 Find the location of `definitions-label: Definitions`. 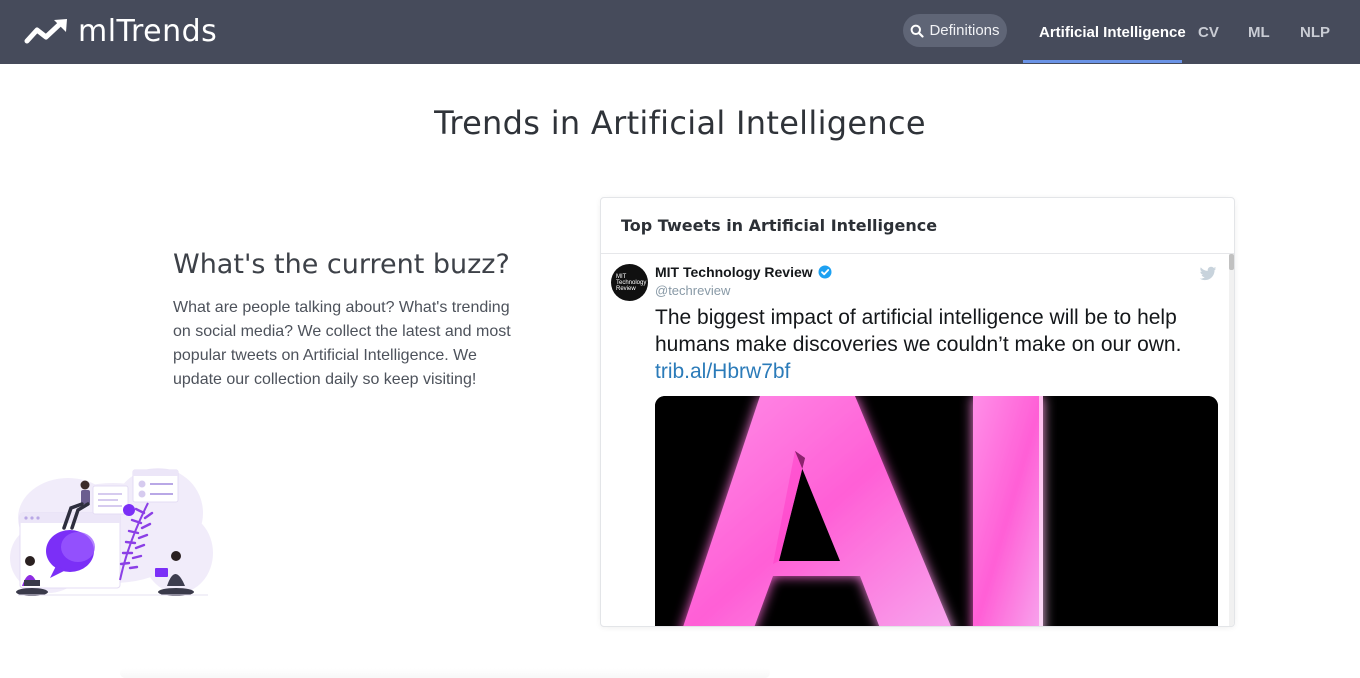

definitions-label: Definitions is located at coordinates (964, 30).